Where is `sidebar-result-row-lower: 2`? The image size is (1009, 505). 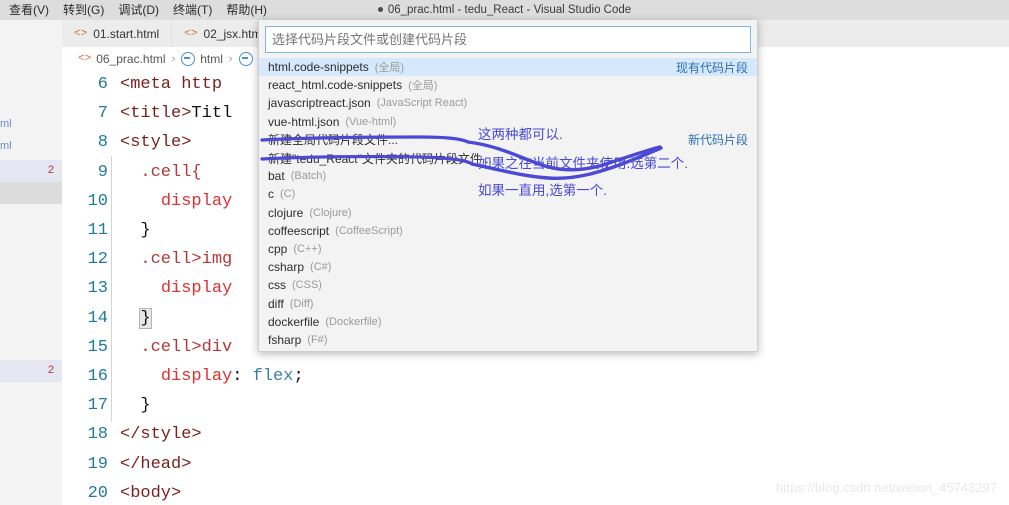
sidebar-result-row-lower: 2 is located at coordinates (31, 371).